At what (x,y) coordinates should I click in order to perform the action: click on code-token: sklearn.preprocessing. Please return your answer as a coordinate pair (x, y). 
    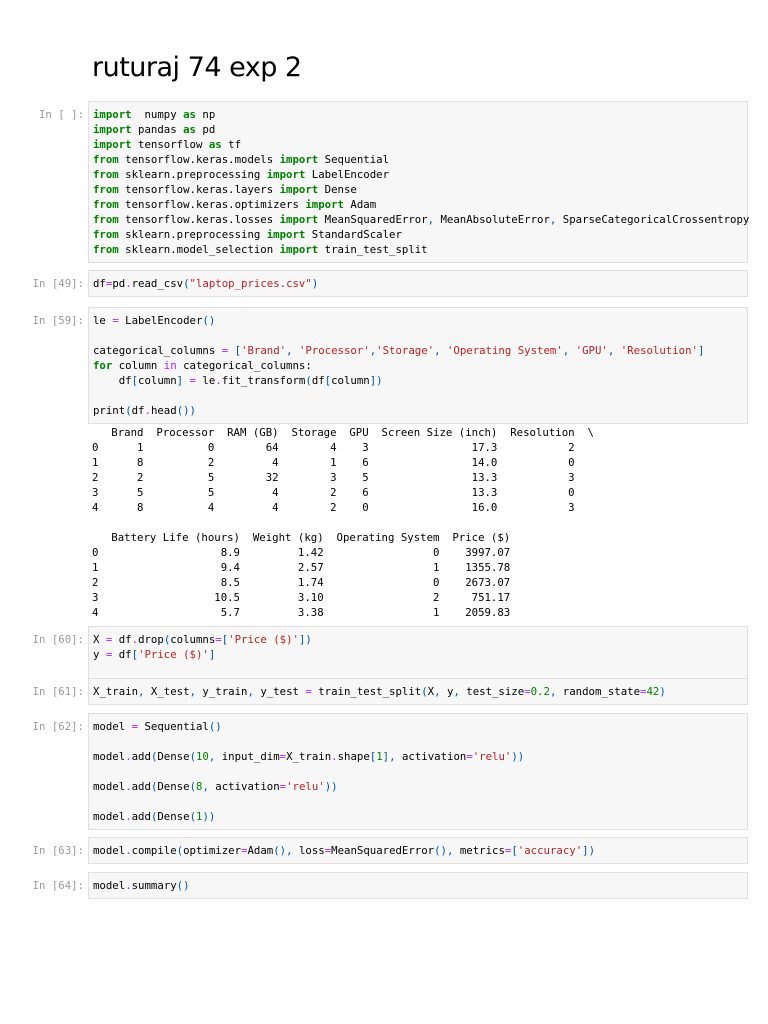
    Looking at the image, I should click on (192, 174).